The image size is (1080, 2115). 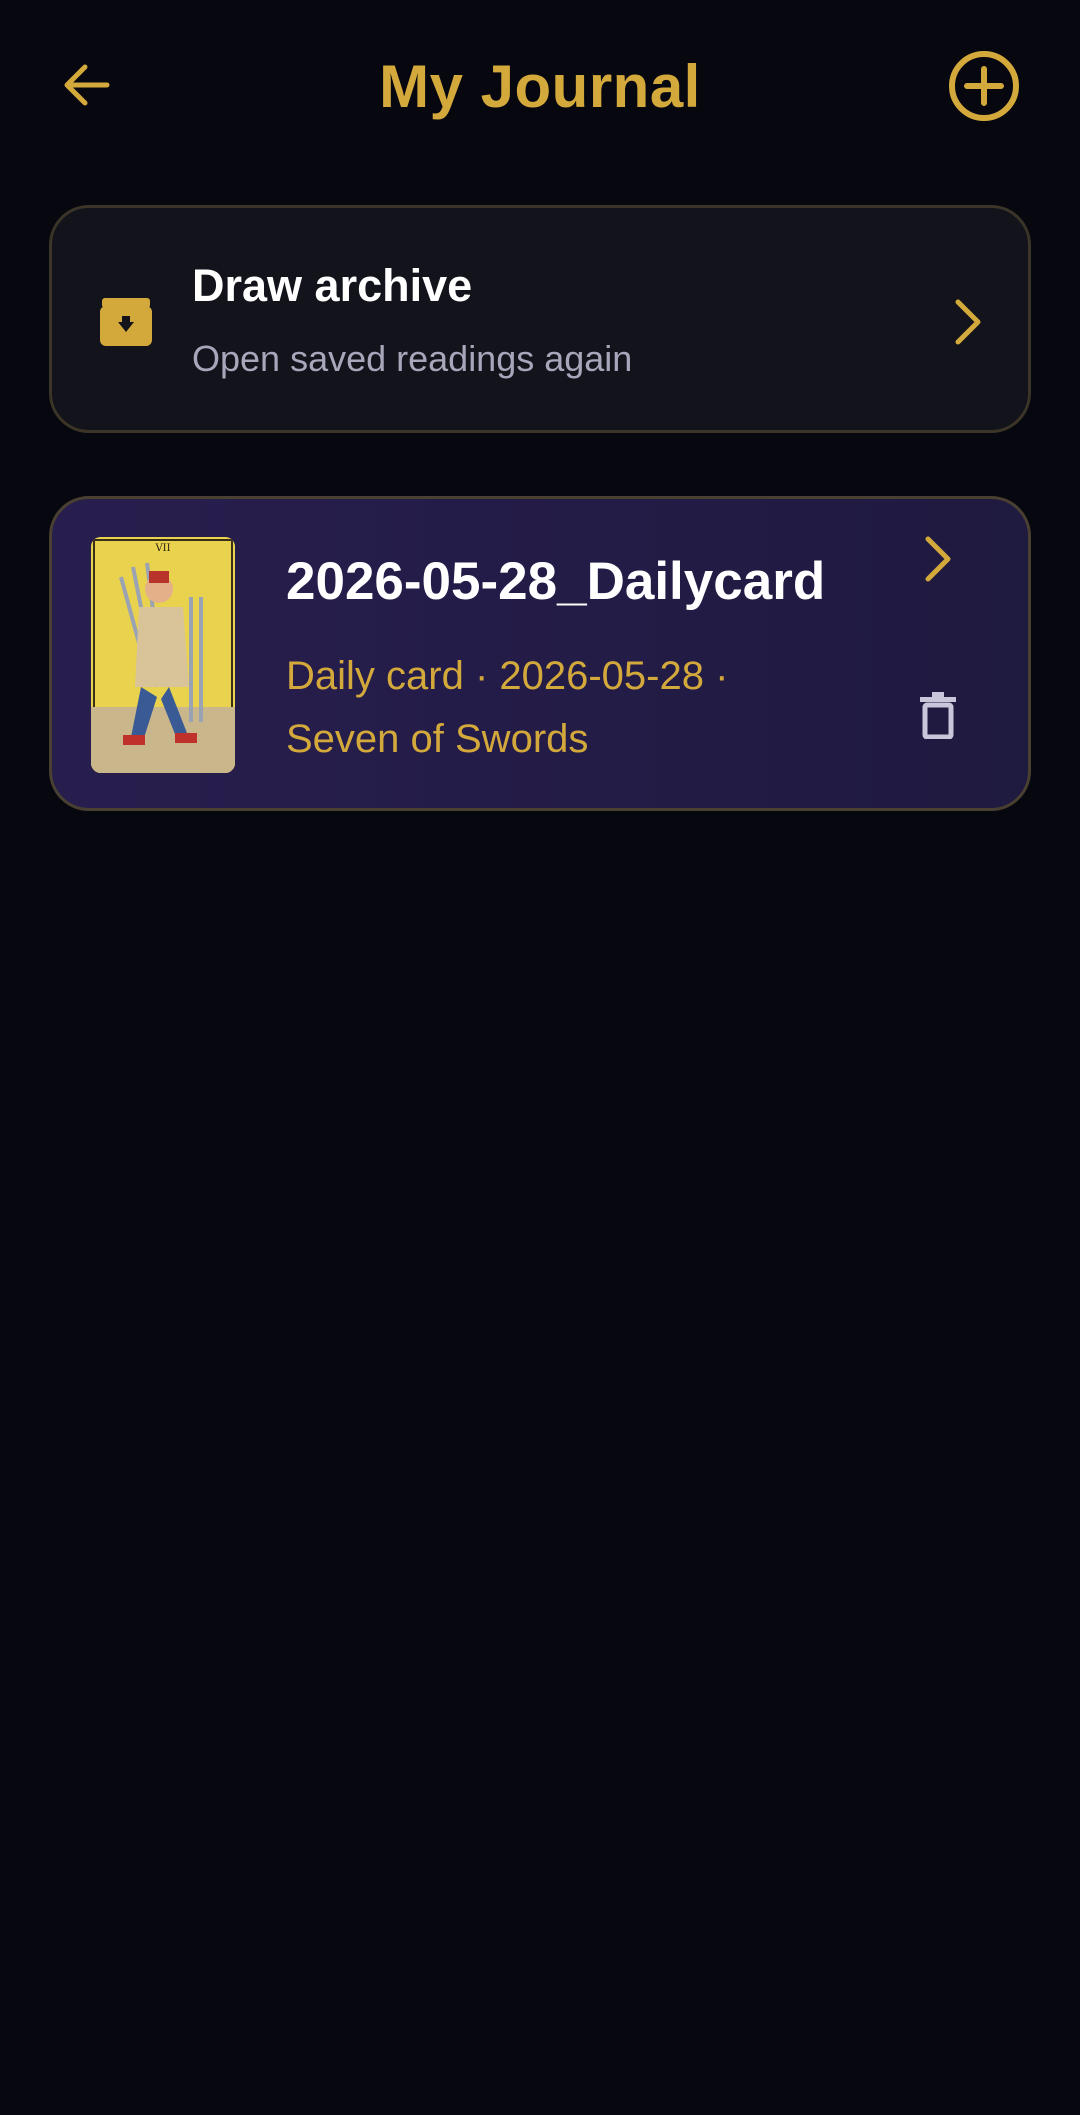 I want to click on app-header: My Journal, so click(x=540, y=85).